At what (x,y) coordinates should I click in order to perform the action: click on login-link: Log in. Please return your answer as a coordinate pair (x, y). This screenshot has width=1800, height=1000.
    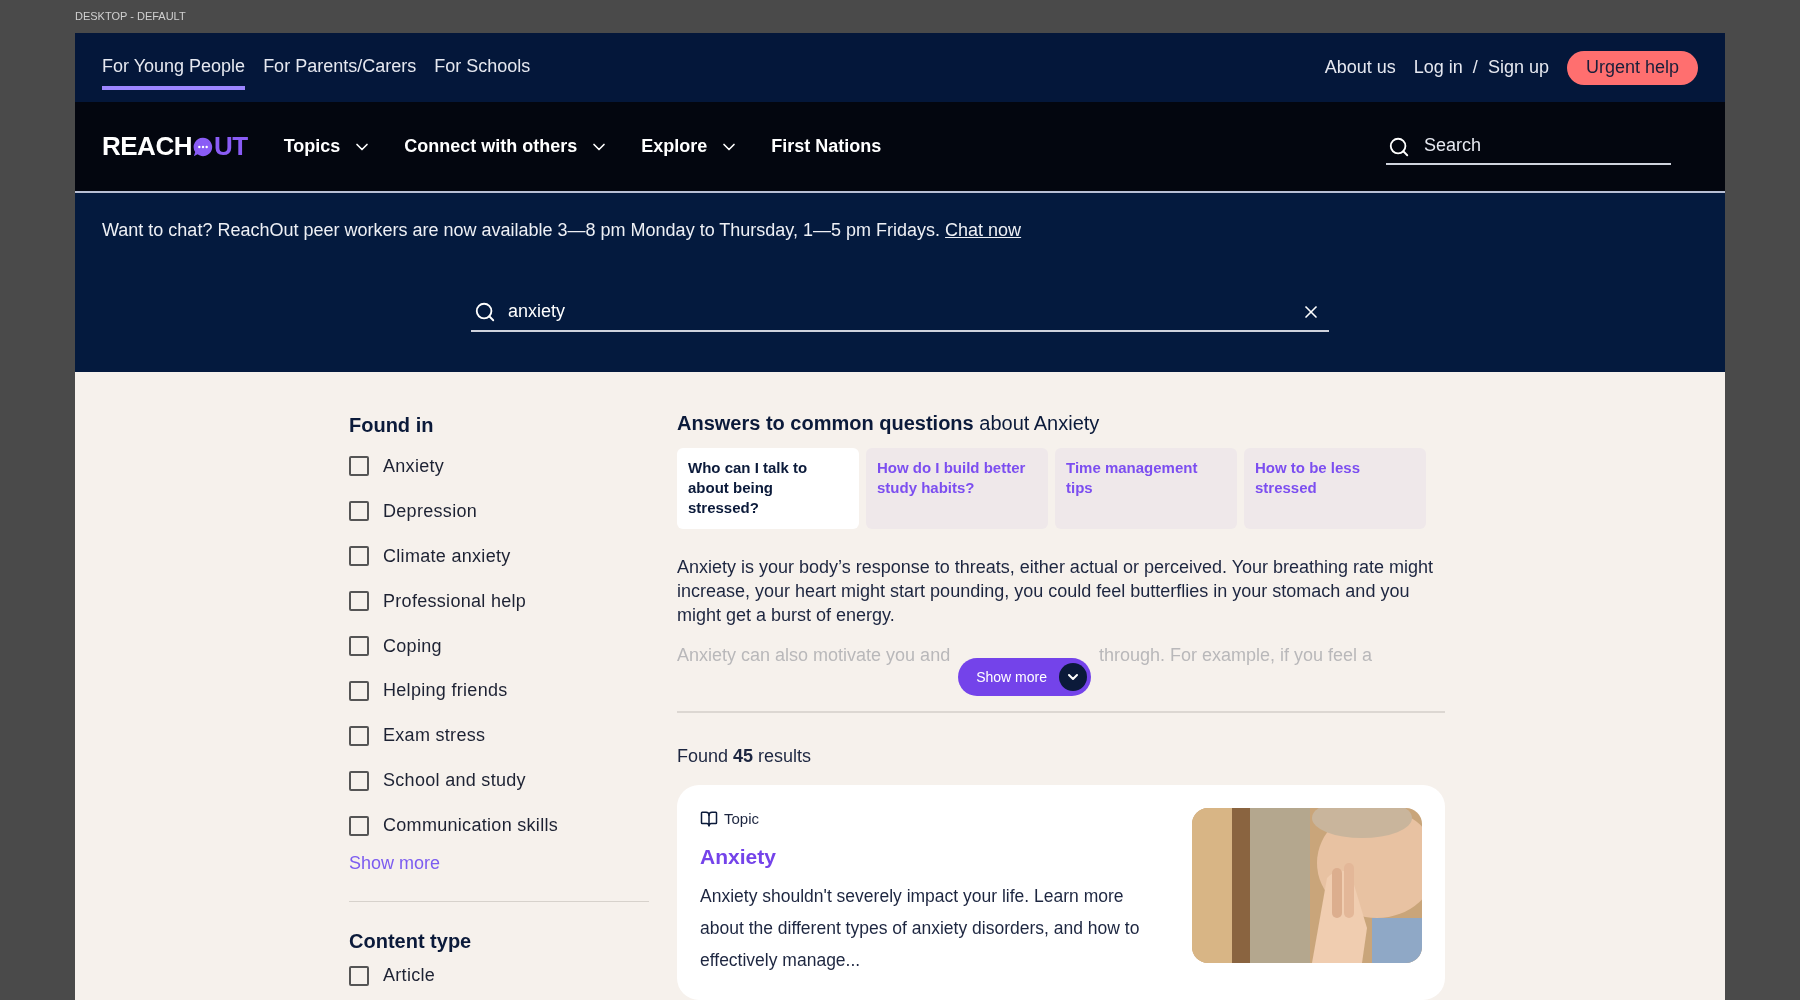
    Looking at the image, I should click on (1438, 67).